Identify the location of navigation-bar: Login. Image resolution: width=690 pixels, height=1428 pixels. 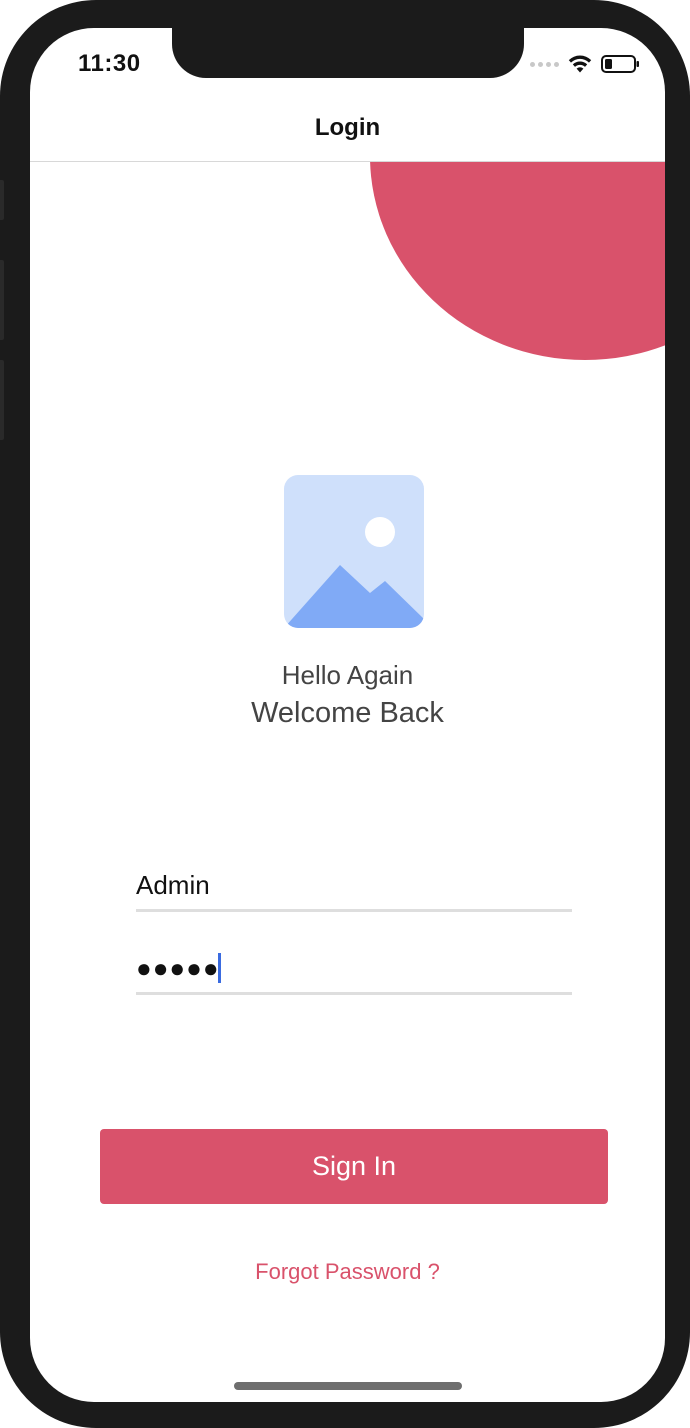
(347, 130).